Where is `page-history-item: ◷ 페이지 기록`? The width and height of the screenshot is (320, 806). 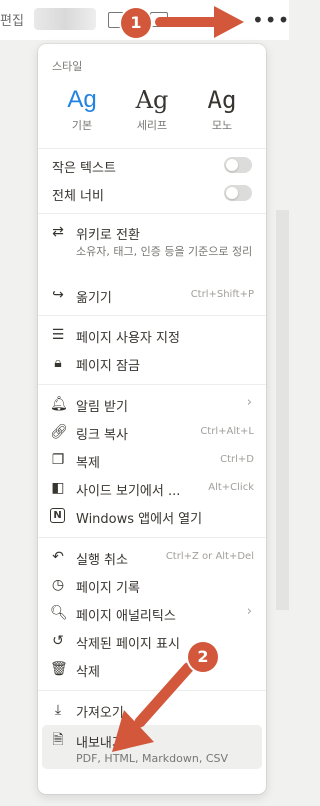
page-history-item: ◷ 페이지 기록 is located at coordinates (152, 585).